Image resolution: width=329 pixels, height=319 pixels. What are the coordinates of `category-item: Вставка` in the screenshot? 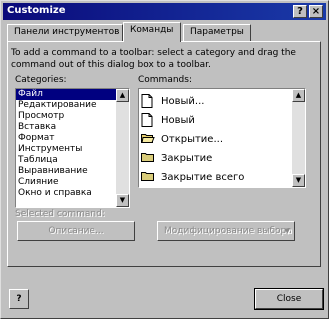 It's located at (72, 127).